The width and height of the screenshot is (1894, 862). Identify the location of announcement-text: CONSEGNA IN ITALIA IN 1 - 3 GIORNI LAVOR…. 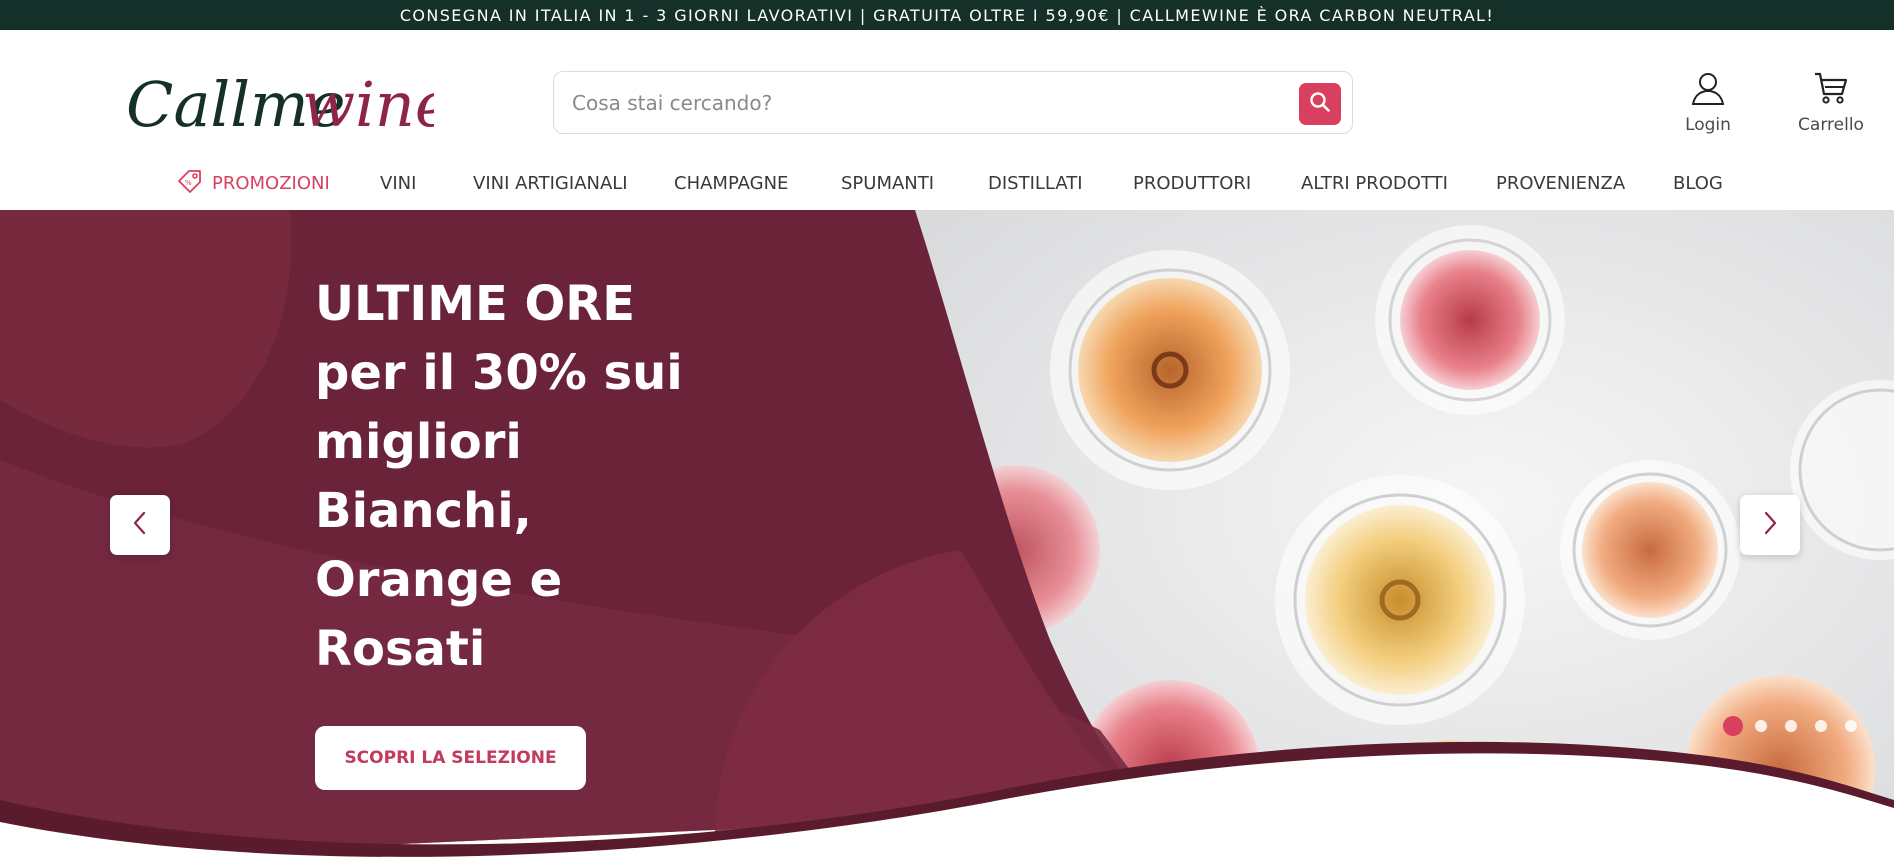
(947, 15).